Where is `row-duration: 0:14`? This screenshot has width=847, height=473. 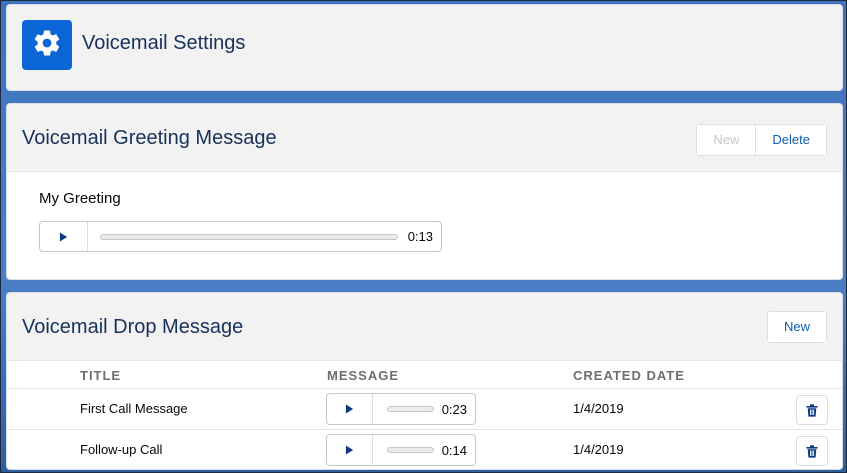 row-duration: 0:14 is located at coordinates (454, 450).